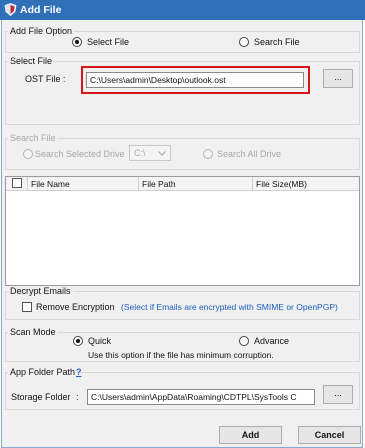 This screenshot has width=365, height=448. Describe the element at coordinates (329, 435) in the screenshot. I see `cancel-button: Cancel` at that location.